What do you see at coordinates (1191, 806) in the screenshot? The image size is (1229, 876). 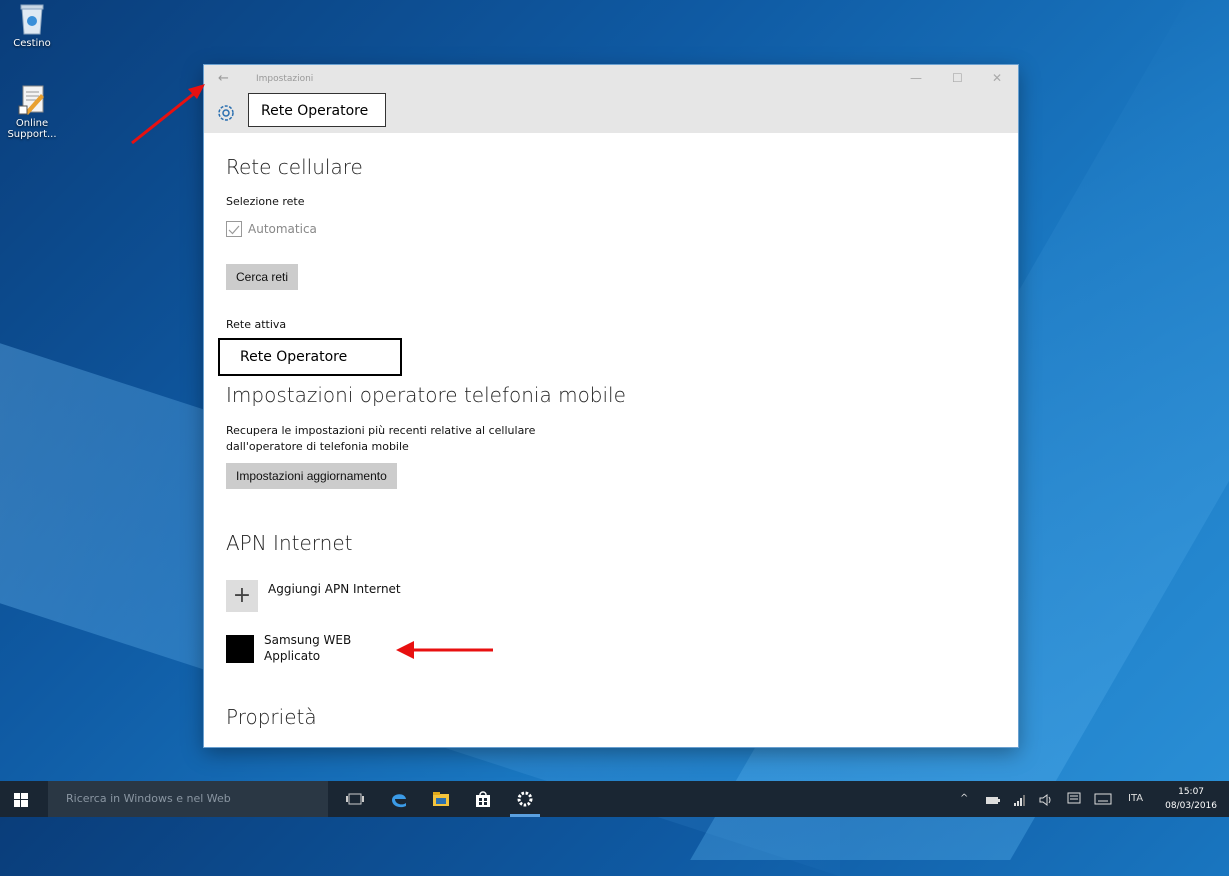 I see `clock-date: 08/03/2016` at bounding box center [1191, 806].